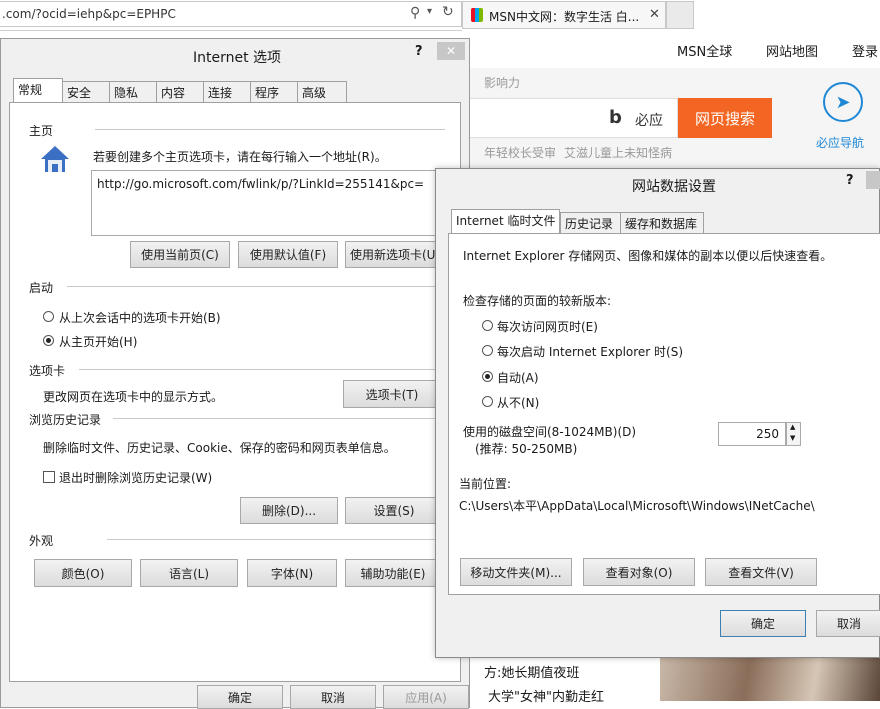 The image size is (880, 709). Describe the element at coordinates (547, 326) in the screenshot. I see `check-every-visit-label: 每次访问网页时(E)` at that location.